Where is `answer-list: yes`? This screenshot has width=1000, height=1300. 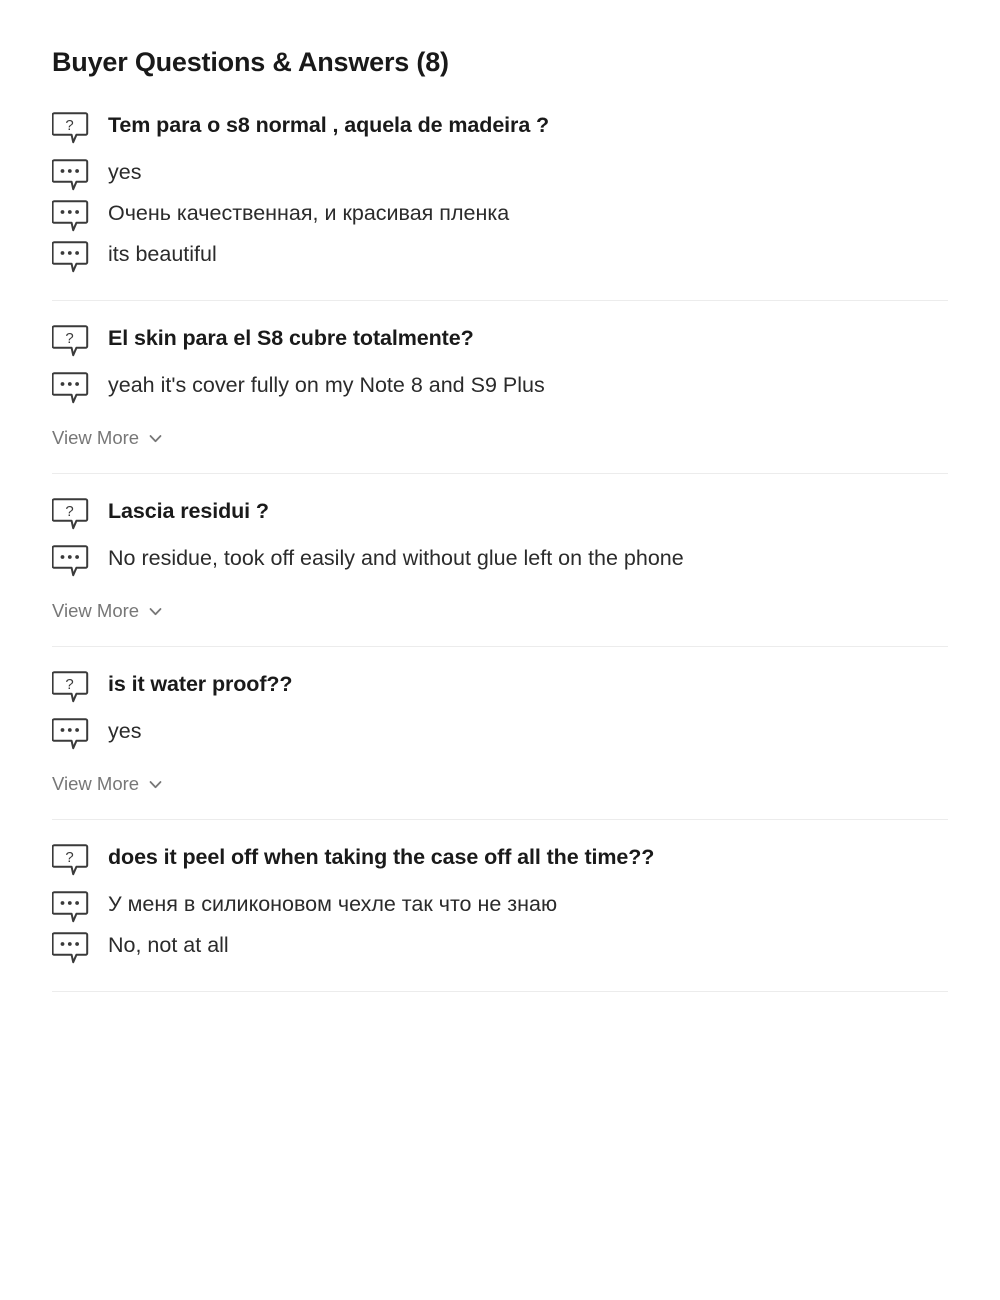
answer-list: yes is located at coordinates (500, 730).